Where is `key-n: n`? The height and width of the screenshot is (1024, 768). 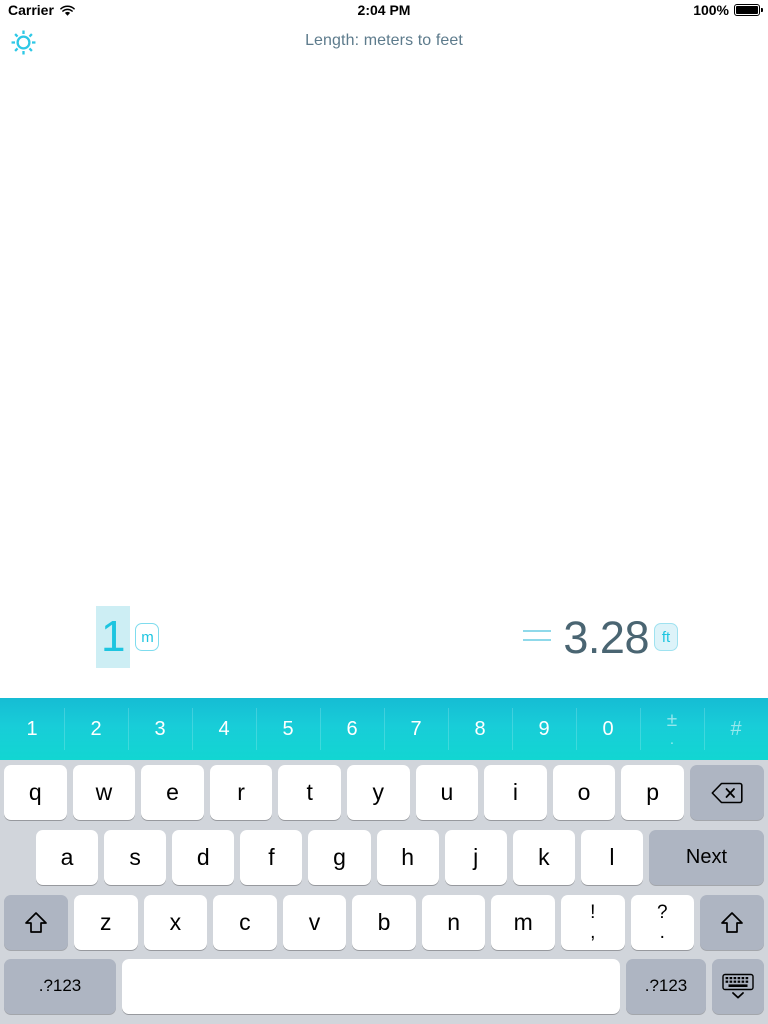
key-n: n is located at coordinates (453, 922).